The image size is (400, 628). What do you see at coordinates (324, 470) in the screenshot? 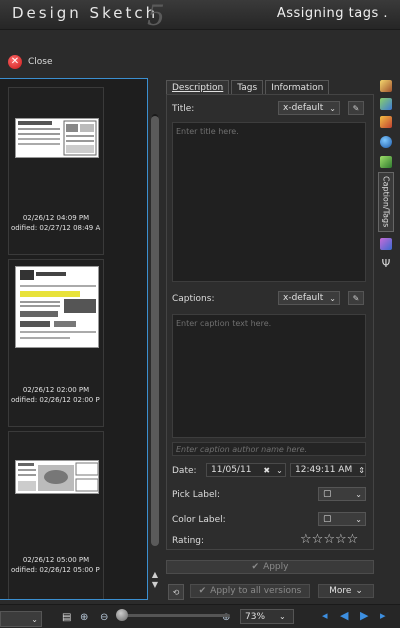
I see `time-value: 12:49:11 AM` at bounding box center [324, 470].